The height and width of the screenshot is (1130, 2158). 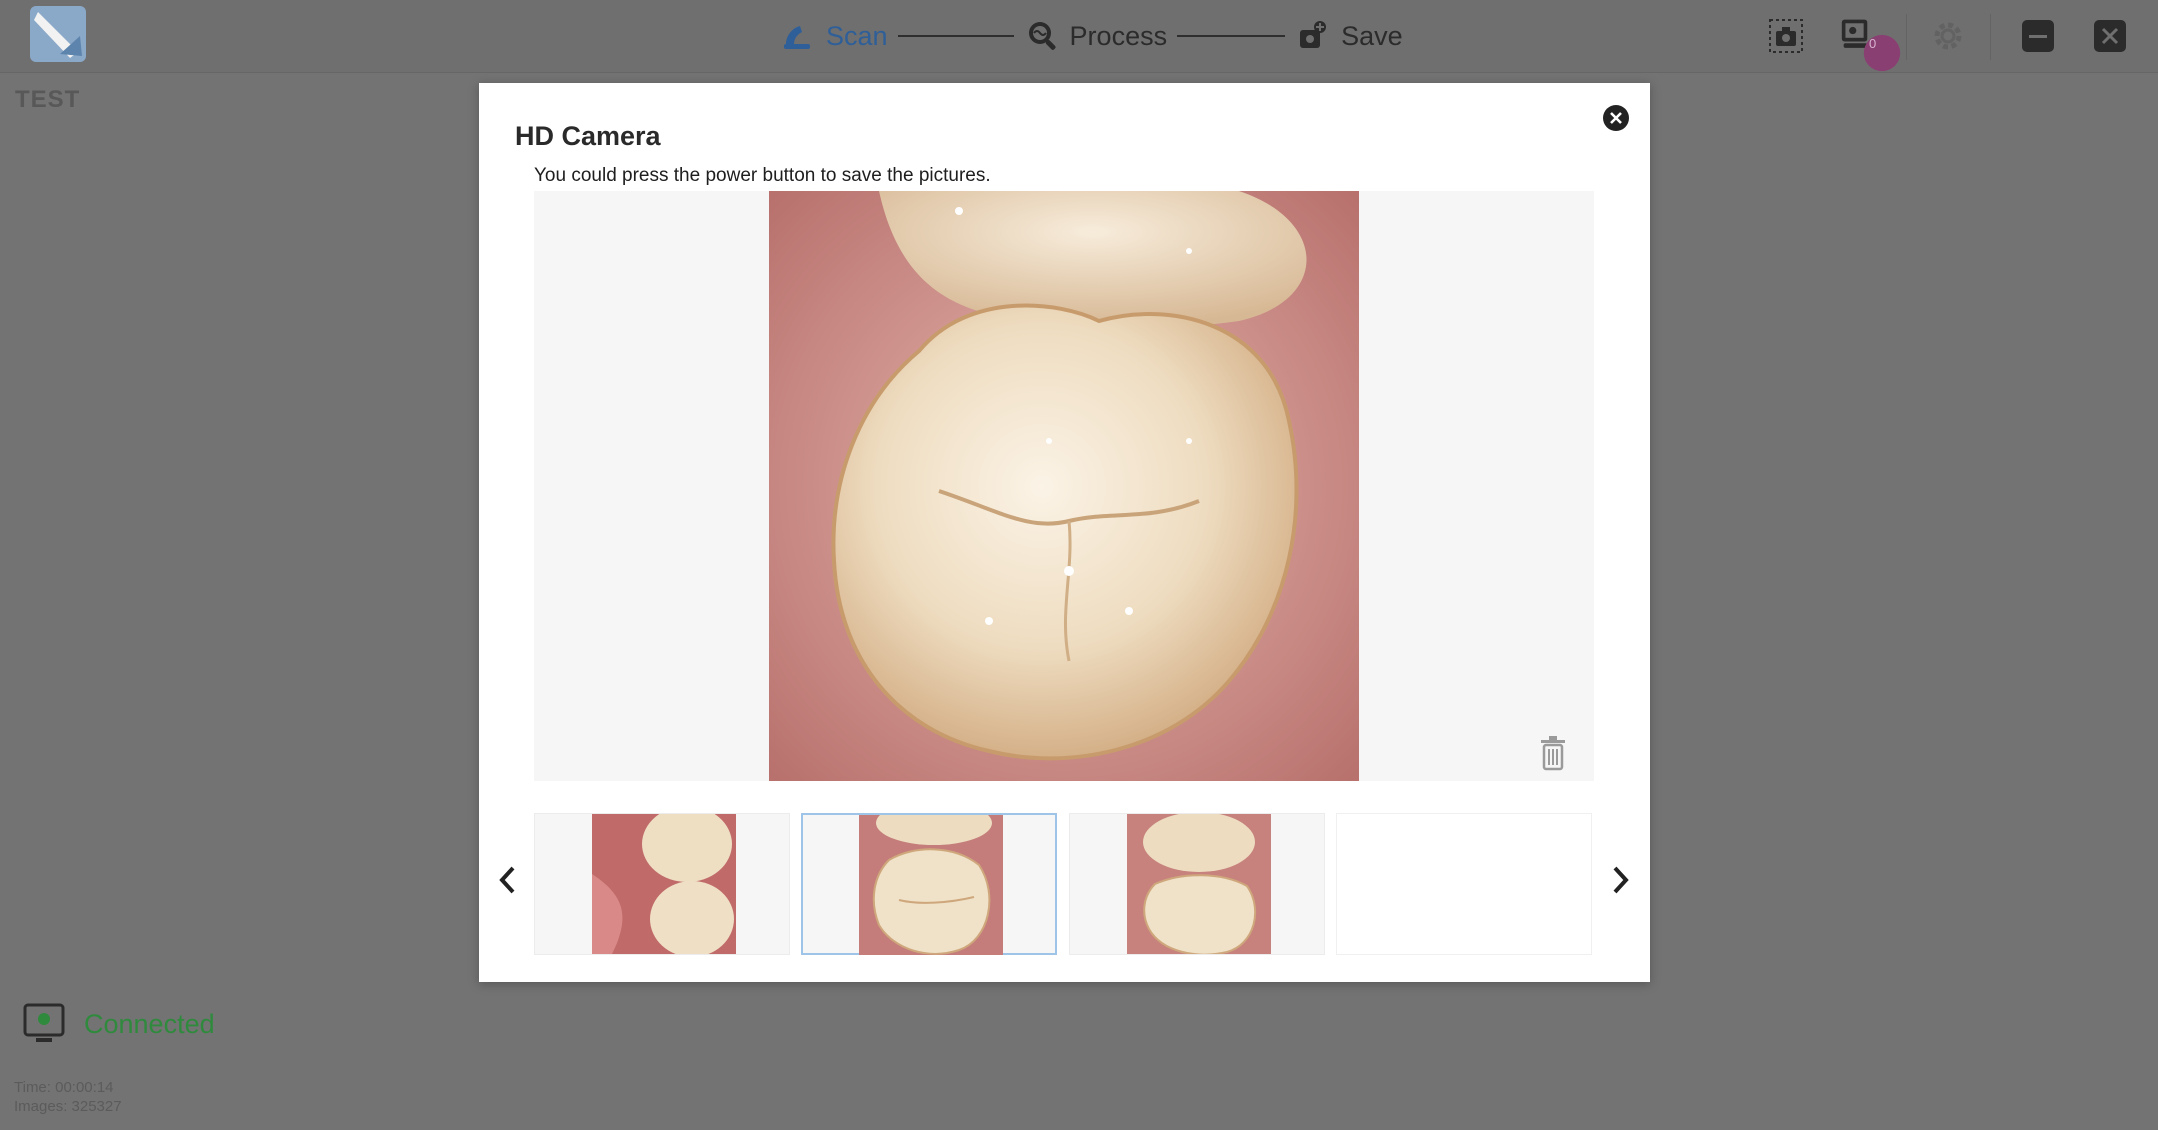 I want to click on screenshot-icon, so click(x=1786, y=36).